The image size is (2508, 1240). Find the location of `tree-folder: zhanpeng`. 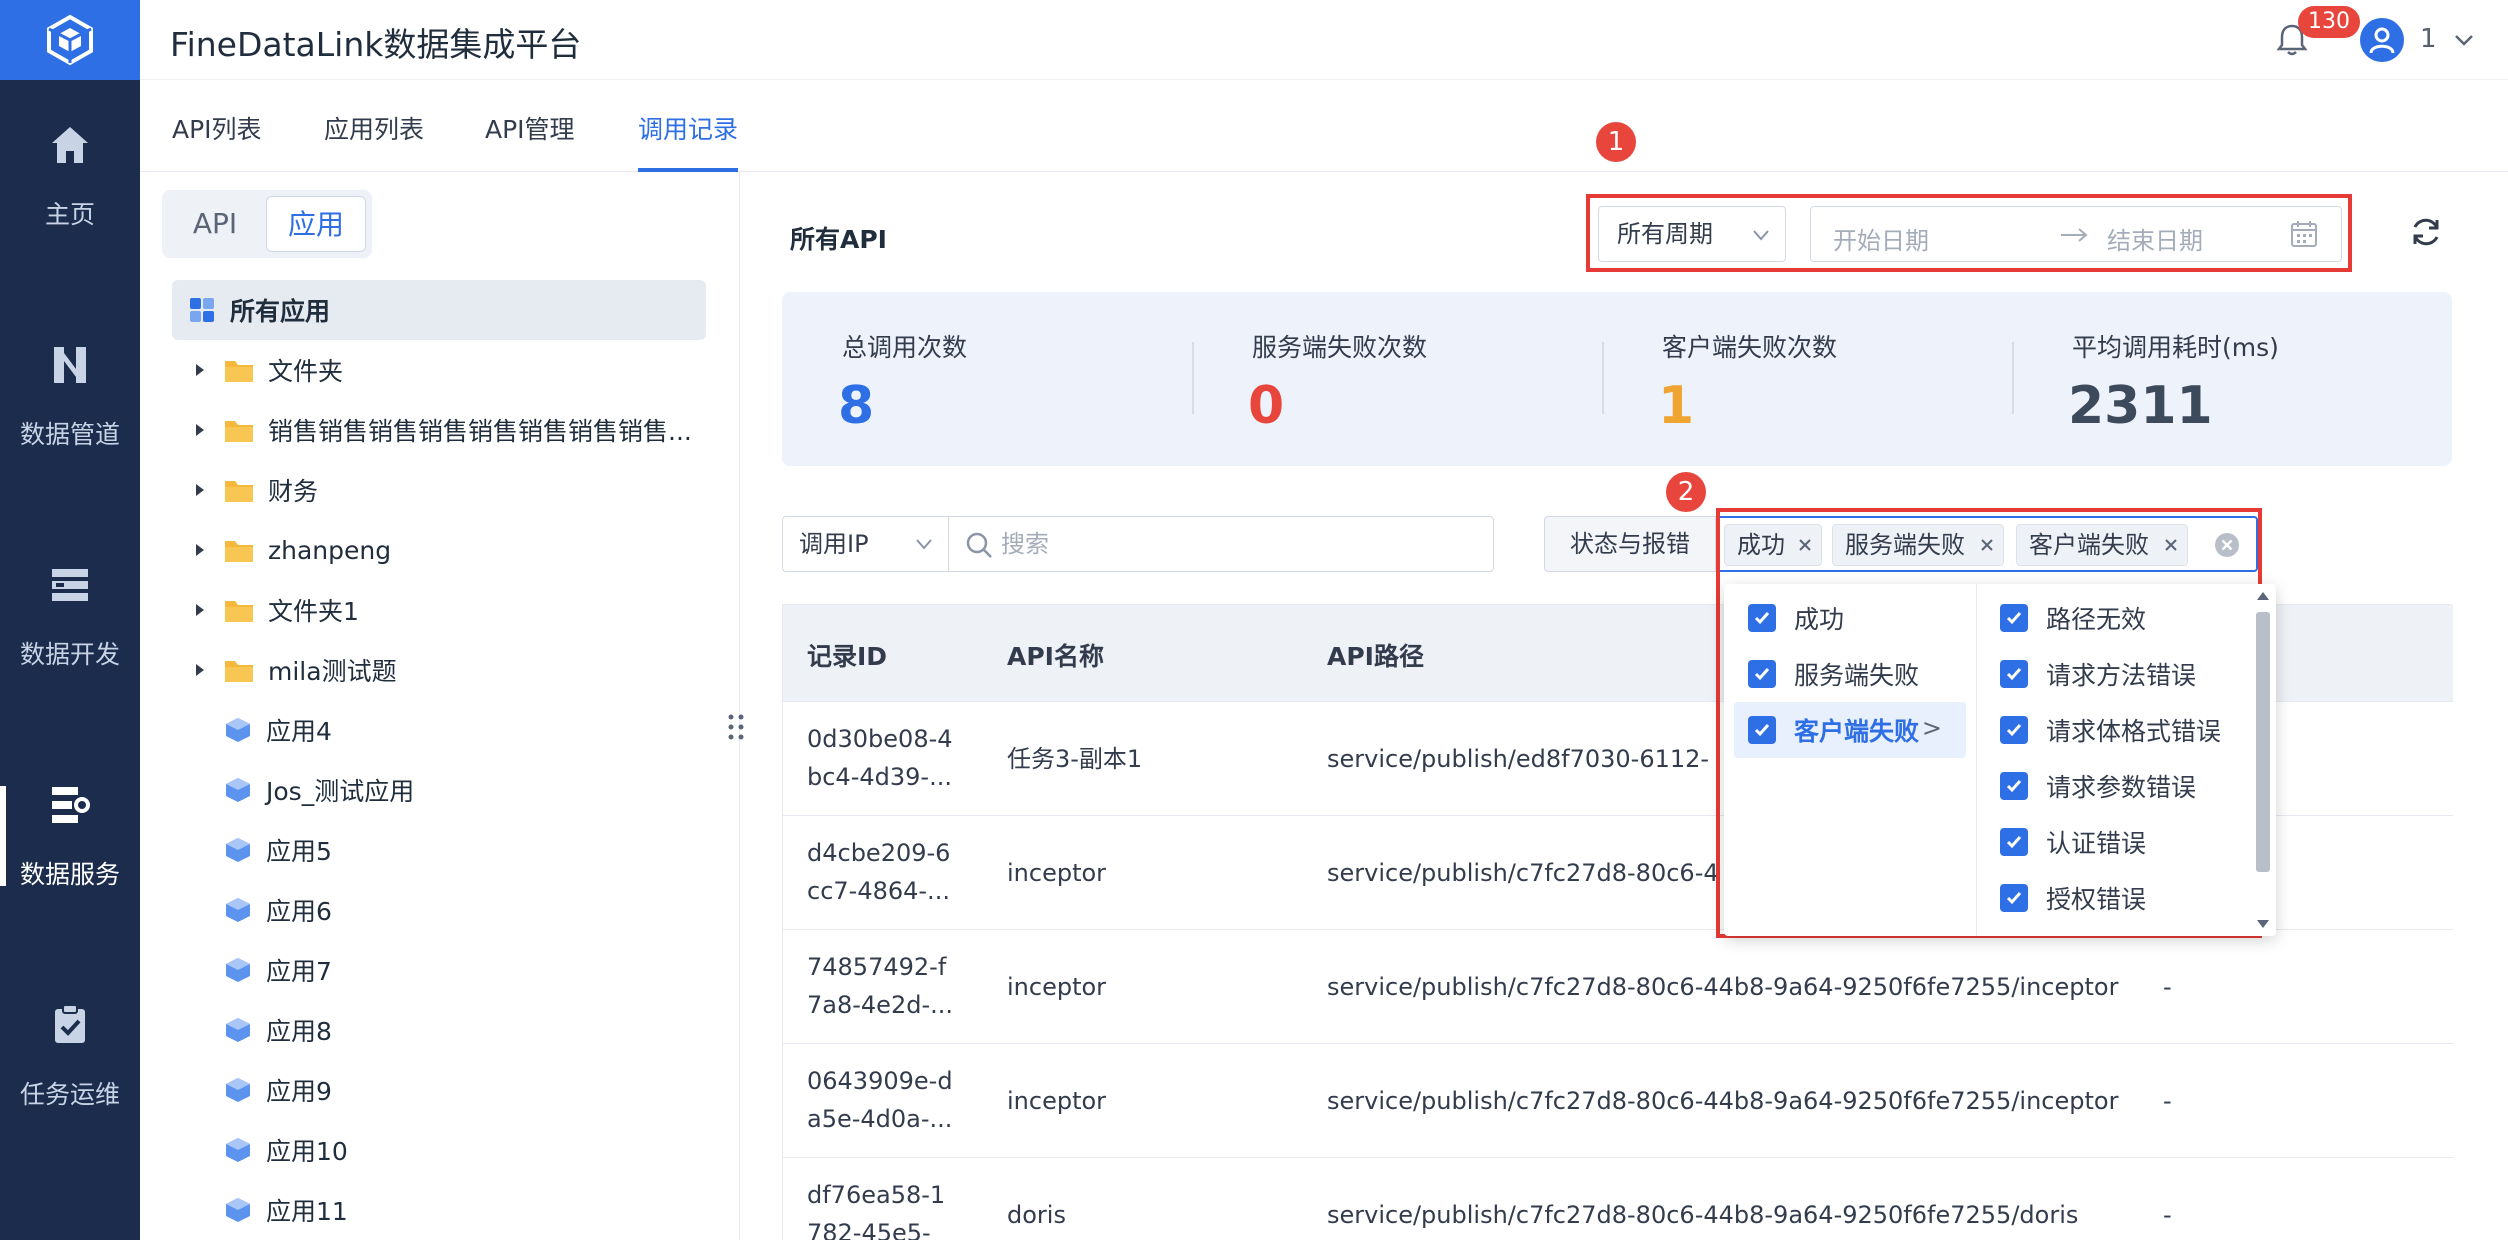

tree-folder: zhanpeng is located at coordinates (439, 550).